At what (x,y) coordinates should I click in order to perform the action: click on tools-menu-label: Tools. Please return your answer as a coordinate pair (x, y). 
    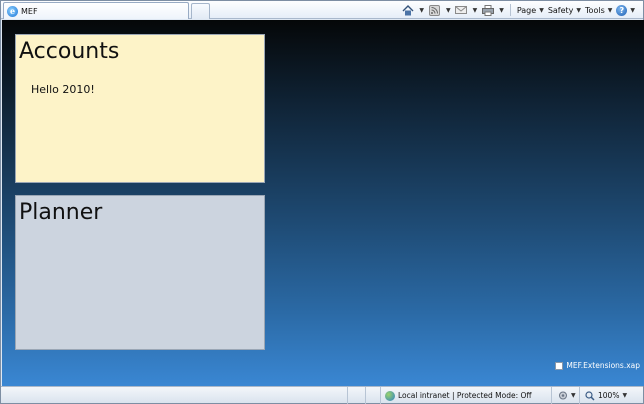
    Looking at the image, I should click on (595, 10).